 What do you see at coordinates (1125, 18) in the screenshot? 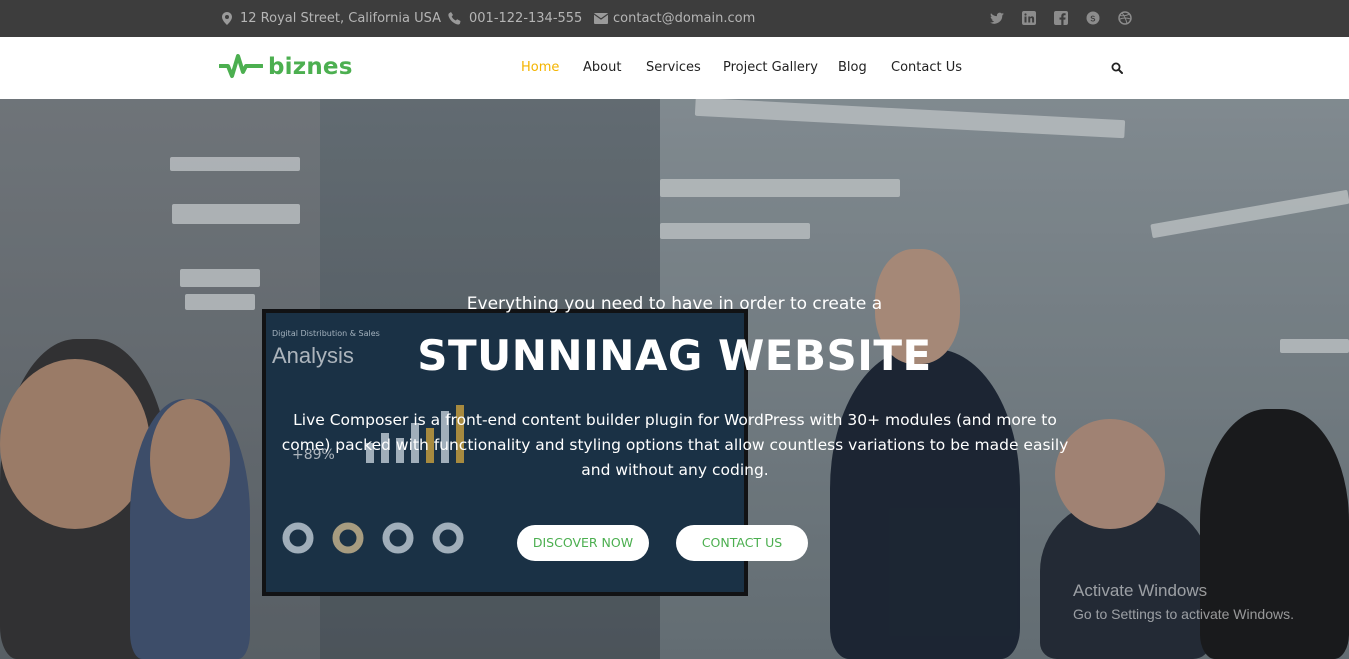
I see `dribbble-icon` at bounding box center [1125, 18].